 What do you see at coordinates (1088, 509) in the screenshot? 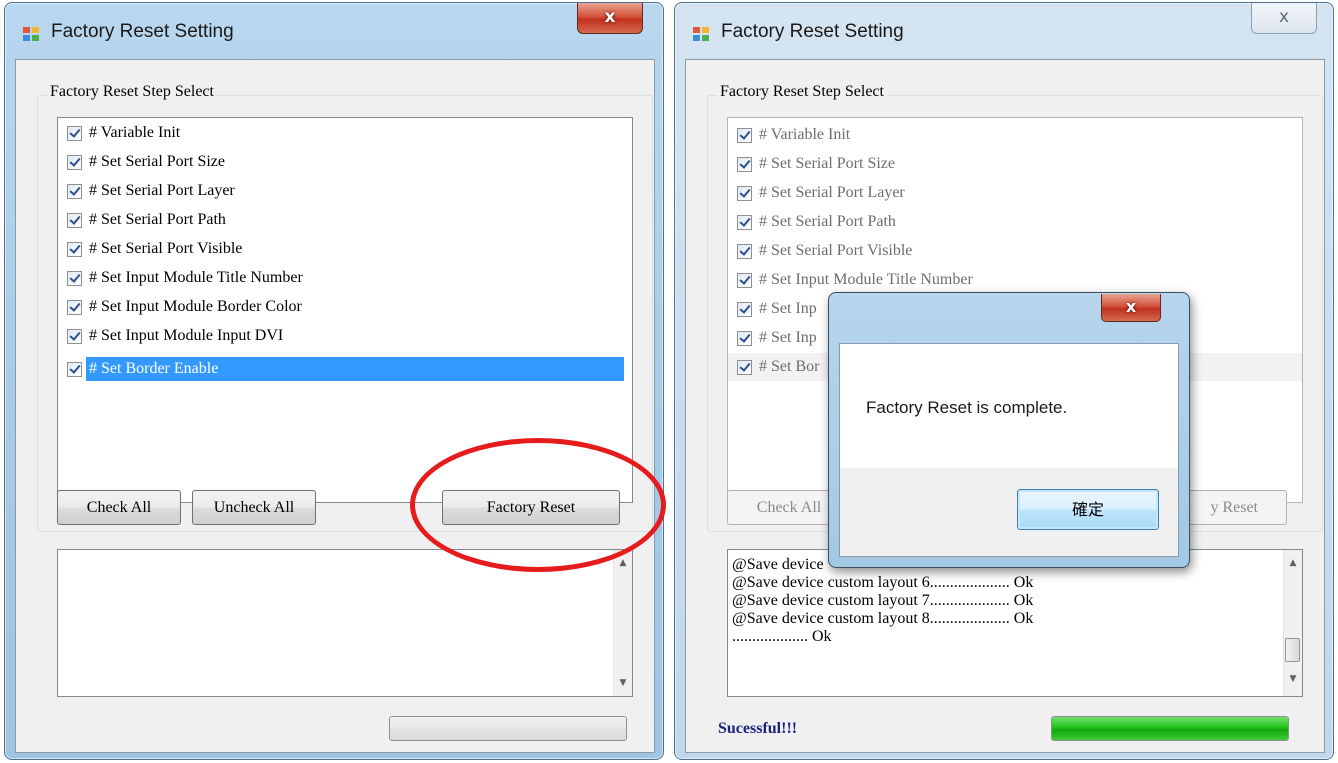
I see `ok-button: 確定` at bounding box center [1088, 509].